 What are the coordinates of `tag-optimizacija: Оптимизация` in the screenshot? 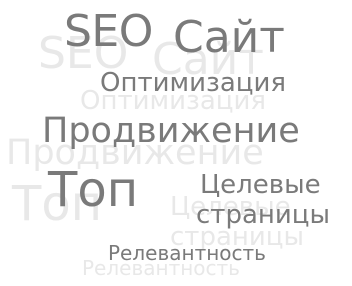 It's located at (193, 83).